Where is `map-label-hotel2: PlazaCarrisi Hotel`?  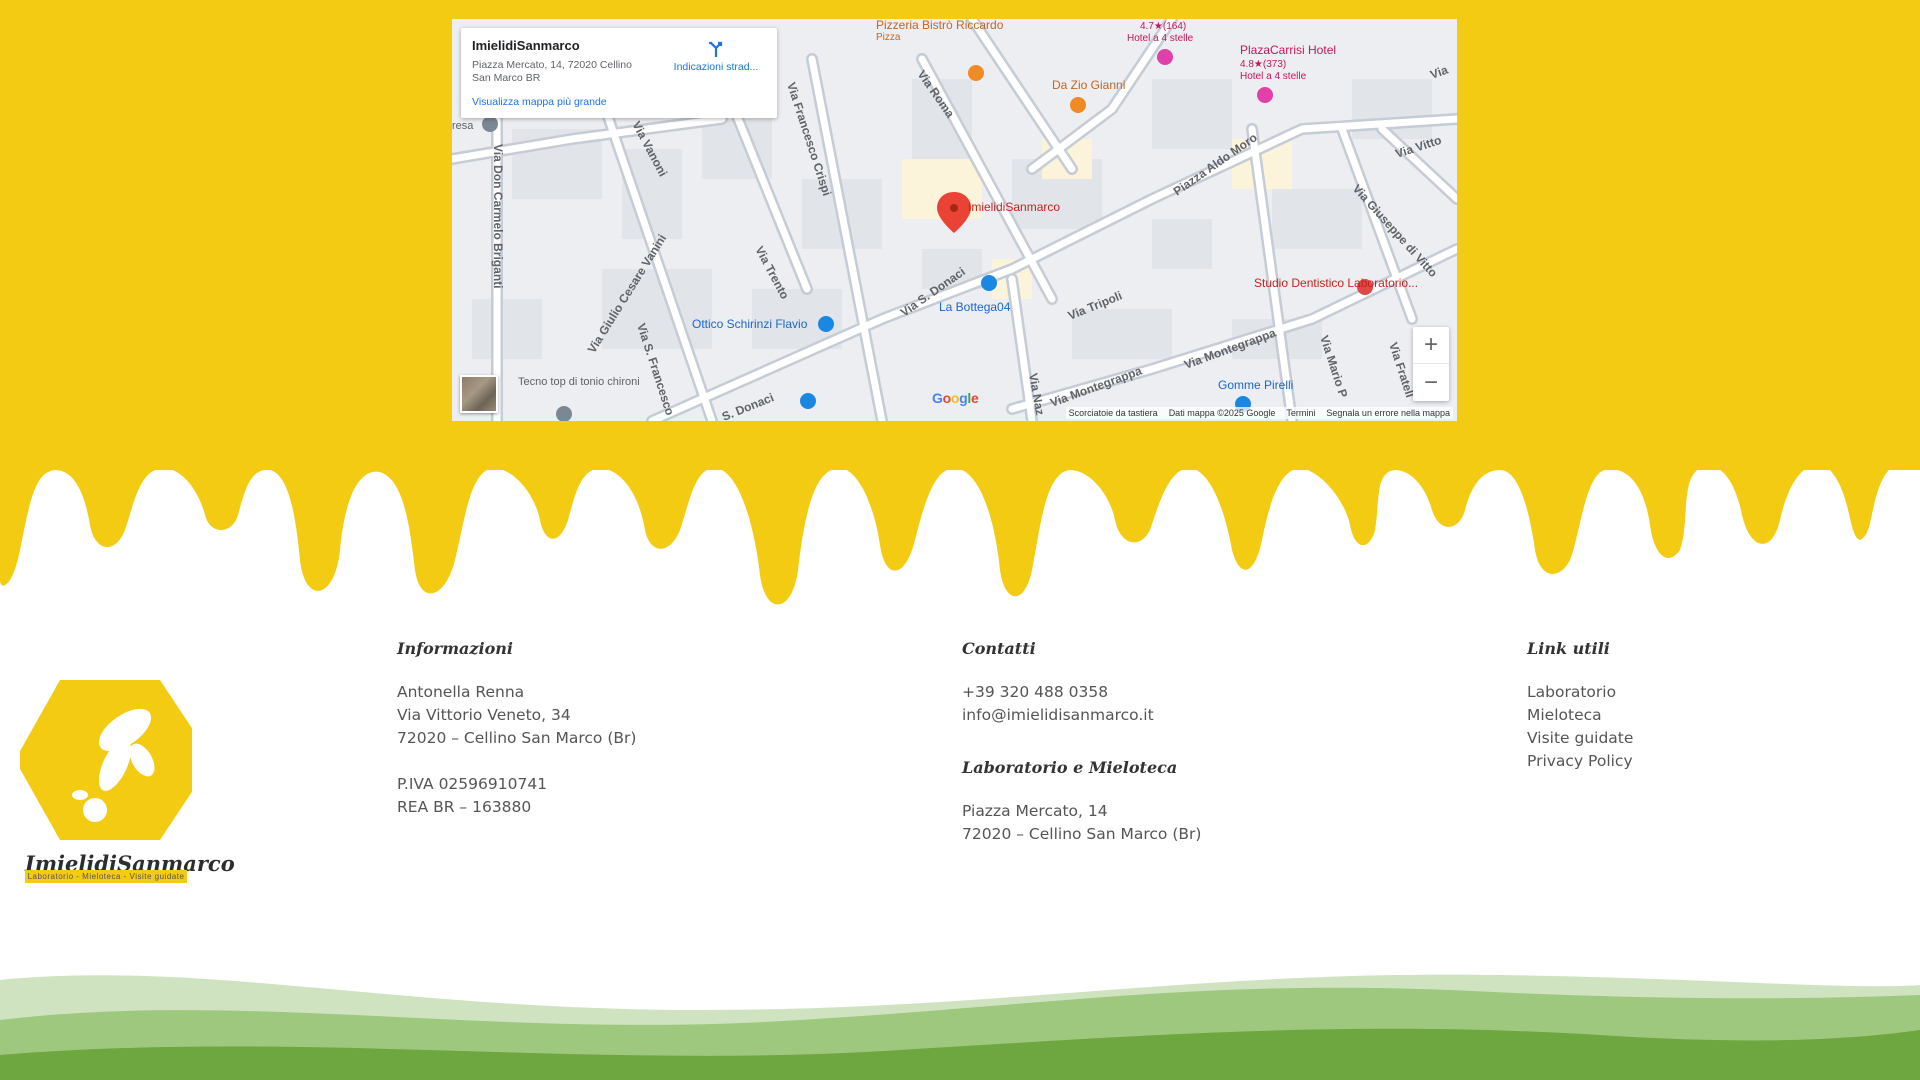 map-label-hotel2: PlazaCarrisi Hotel is located at coordinates (1288, 50).